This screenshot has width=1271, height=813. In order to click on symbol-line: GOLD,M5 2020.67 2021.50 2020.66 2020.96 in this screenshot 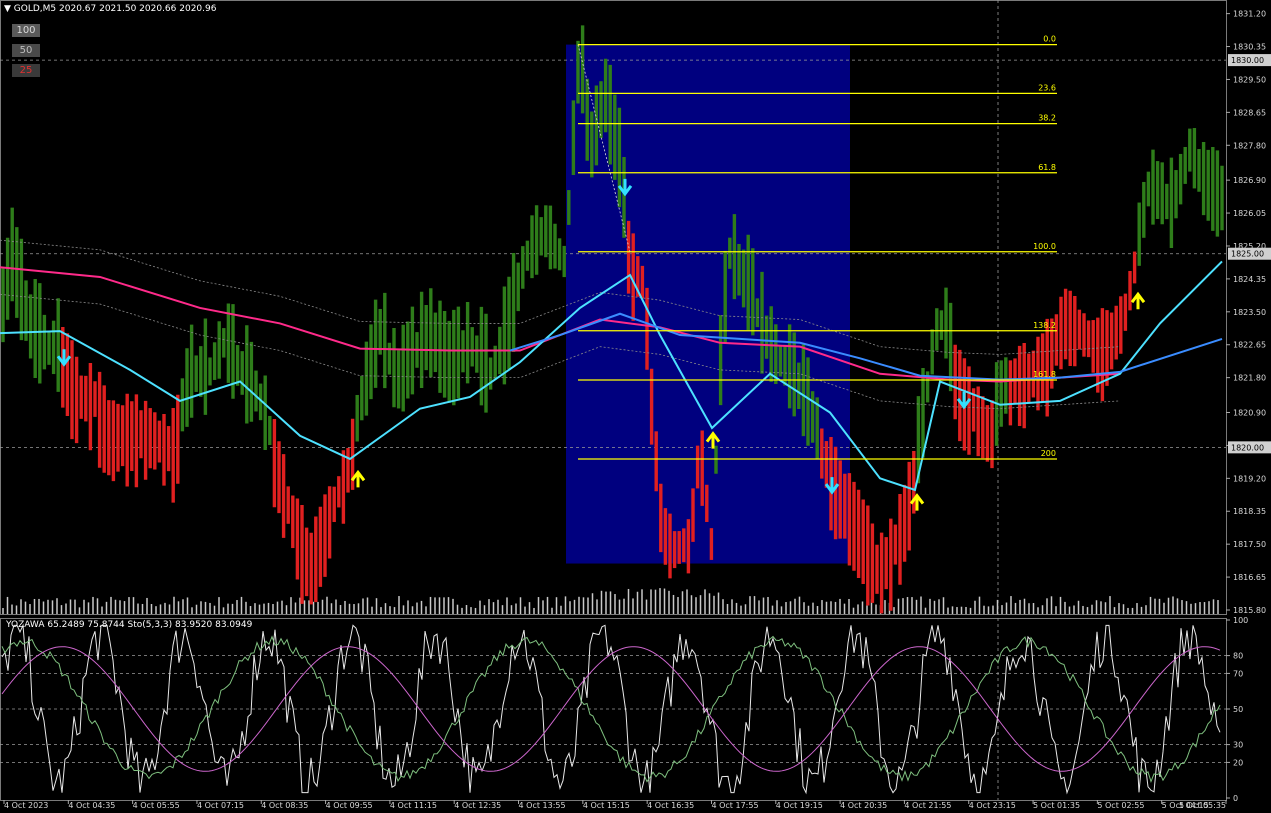, I will do `click(115, 9)`.